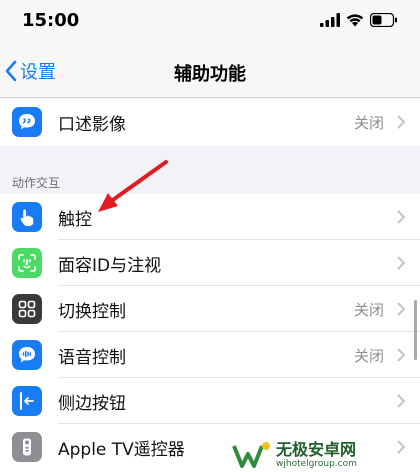  Describe the element at coordinates (210, 401) in the screenshot. I see `row-side-button: 侧边按钮` at that location.